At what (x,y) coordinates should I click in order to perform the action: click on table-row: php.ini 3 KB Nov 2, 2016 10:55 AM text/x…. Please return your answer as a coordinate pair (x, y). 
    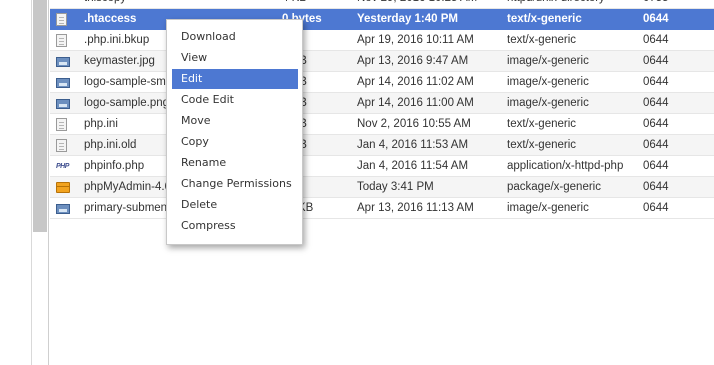
    Looking at the image, I should click on (382, 124).